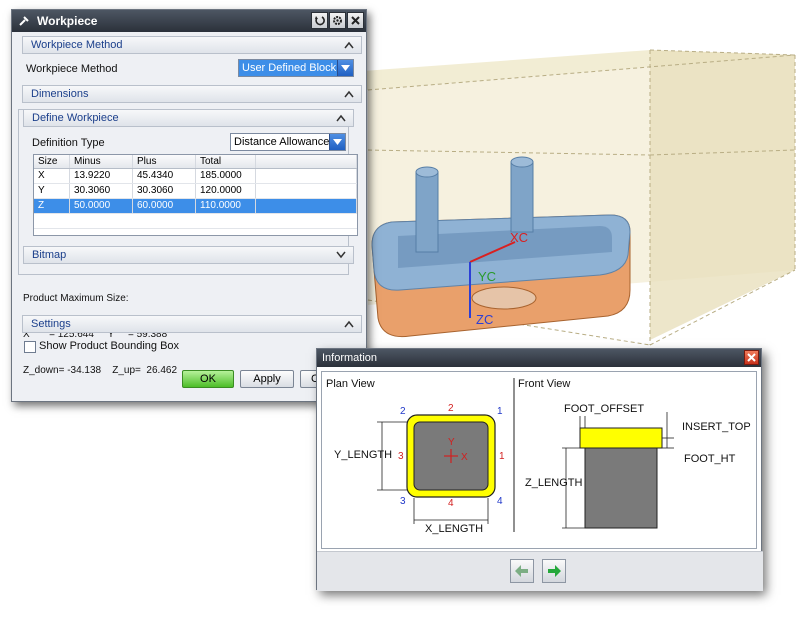  I want to click on definition-type-value: Distance Allowance, so click(282, 142).